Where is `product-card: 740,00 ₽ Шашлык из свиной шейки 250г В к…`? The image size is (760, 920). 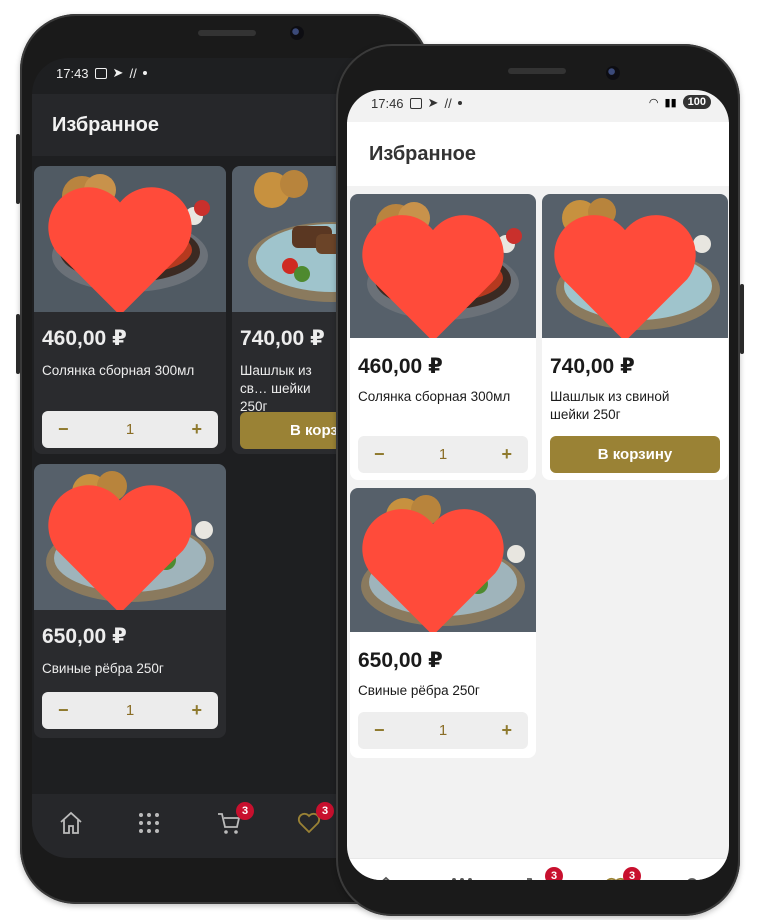 product-card: 740,00 ₽ Шашлык из свиной шейки 250г В к… is located at coordinates (635, 337).